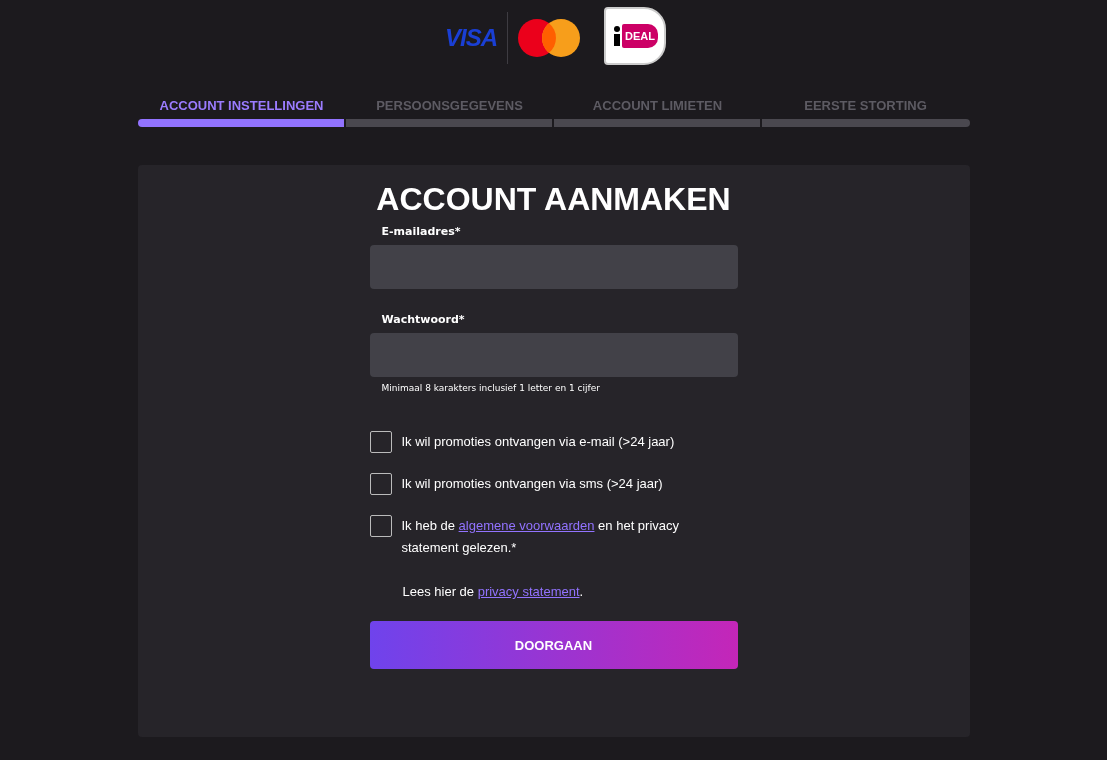  Describe the element at coordinates (865, 105) in the screenshot. I see `step-tab: EERSTE STORTING` at that location.